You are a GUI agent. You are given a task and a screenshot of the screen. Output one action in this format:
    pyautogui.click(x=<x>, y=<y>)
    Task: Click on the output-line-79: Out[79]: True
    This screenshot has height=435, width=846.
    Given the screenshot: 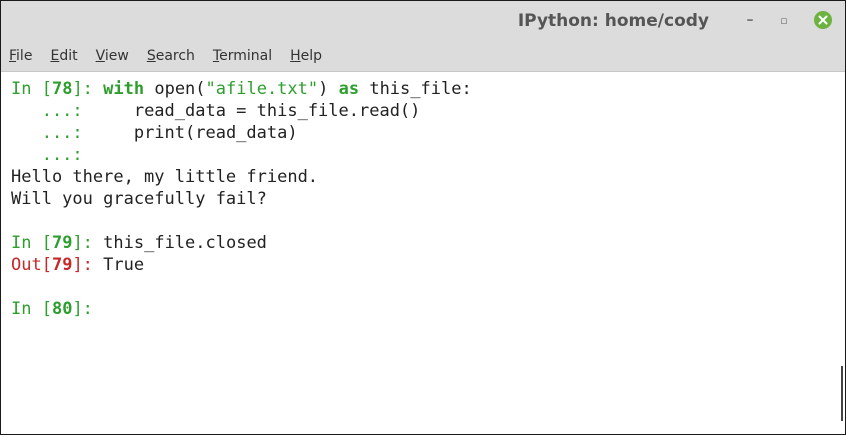 What is the action you would take?
    pyautogui.click(x=78, y=265)
    